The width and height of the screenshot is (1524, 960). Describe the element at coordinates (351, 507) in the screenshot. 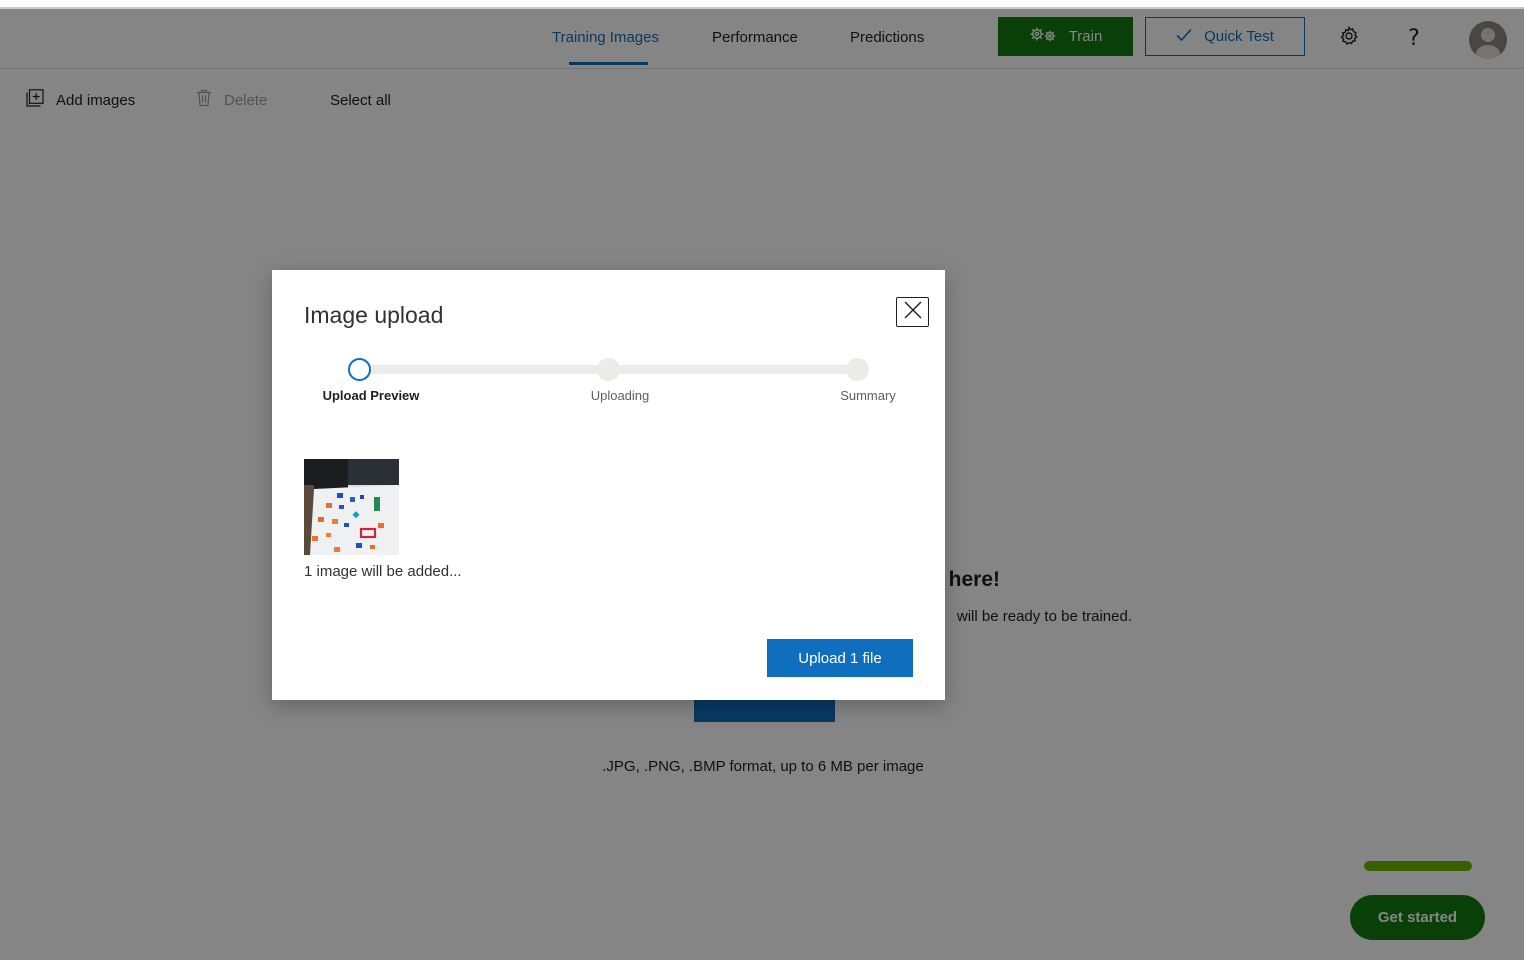

I see `image-thumbnail` at that location.